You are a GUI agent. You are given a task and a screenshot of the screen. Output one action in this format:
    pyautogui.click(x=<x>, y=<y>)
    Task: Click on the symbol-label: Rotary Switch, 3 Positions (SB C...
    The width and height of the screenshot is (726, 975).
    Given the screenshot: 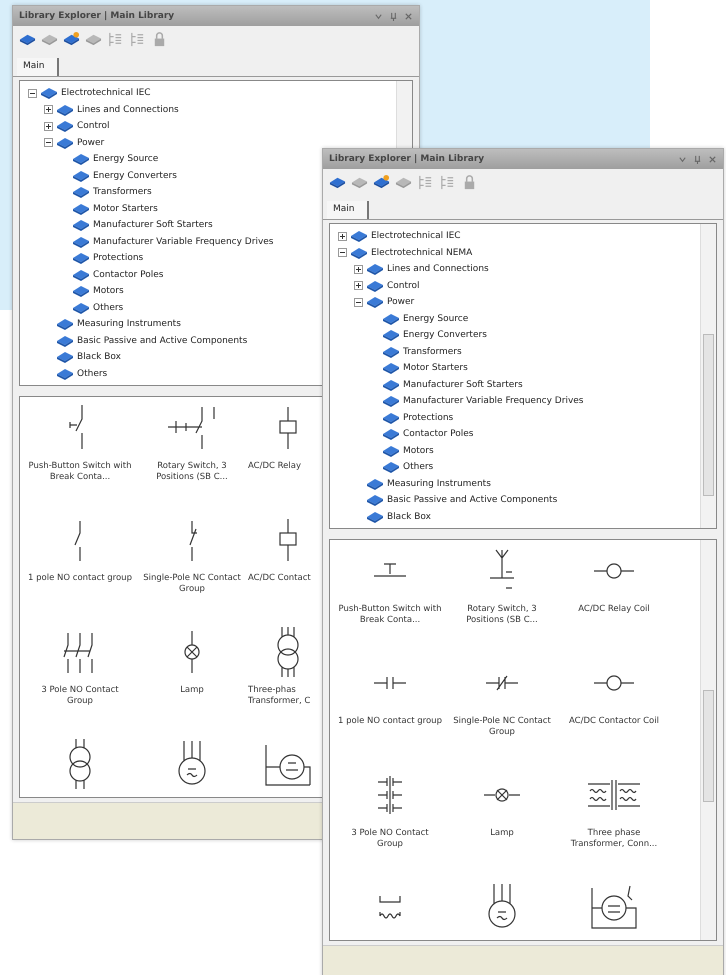 What is the action you would take?
    pyautogui.click(x=192, y=471)
    